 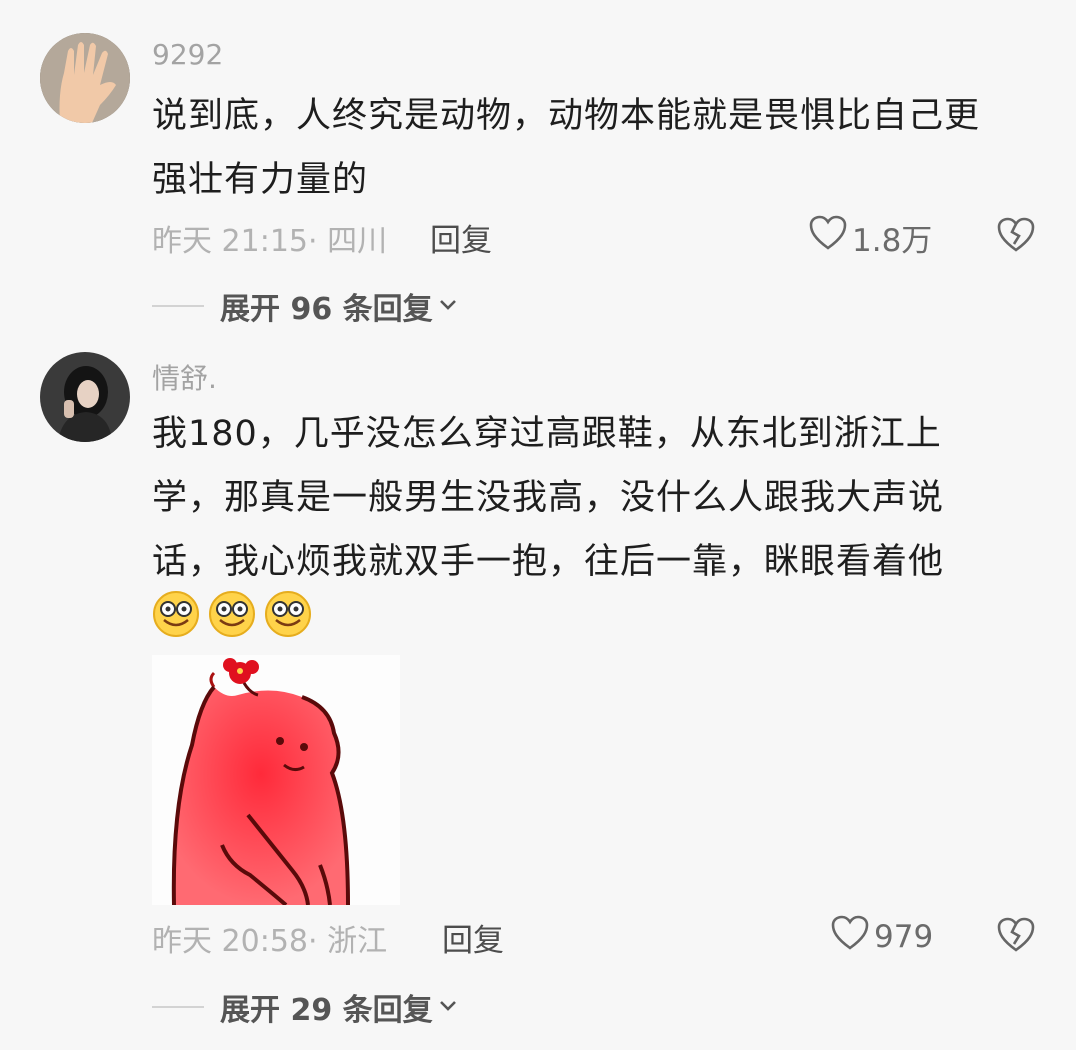 I want to click on like-count: 1.8万, so click(x=892, y=240).